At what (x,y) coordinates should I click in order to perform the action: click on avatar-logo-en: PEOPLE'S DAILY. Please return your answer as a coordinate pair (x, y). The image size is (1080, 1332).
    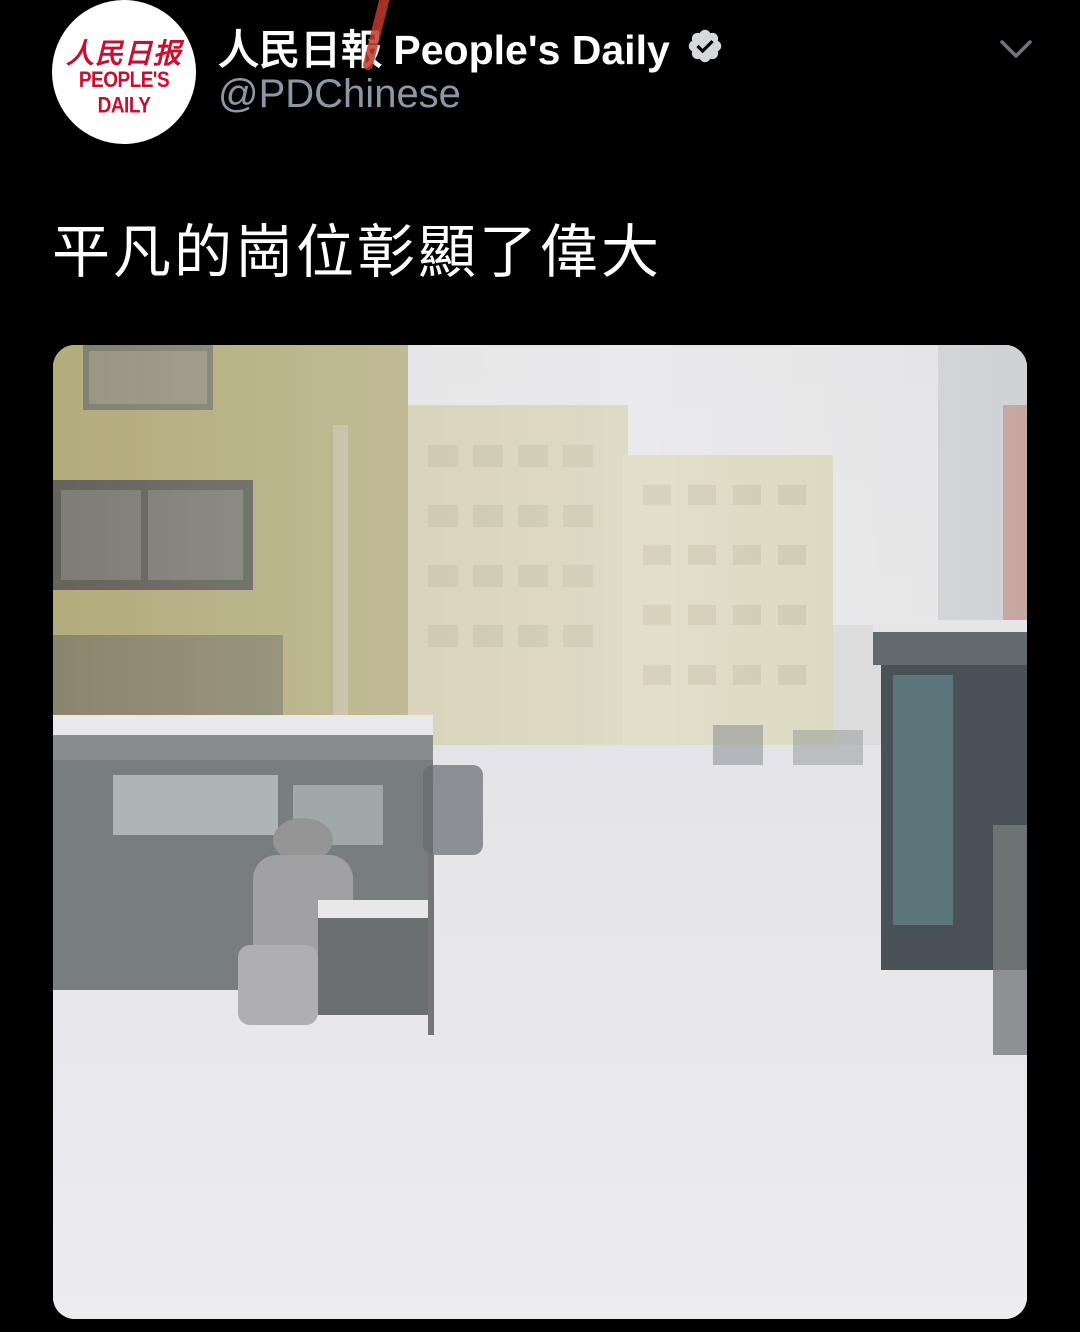
    Looking at the image, I should click on (124, 93).